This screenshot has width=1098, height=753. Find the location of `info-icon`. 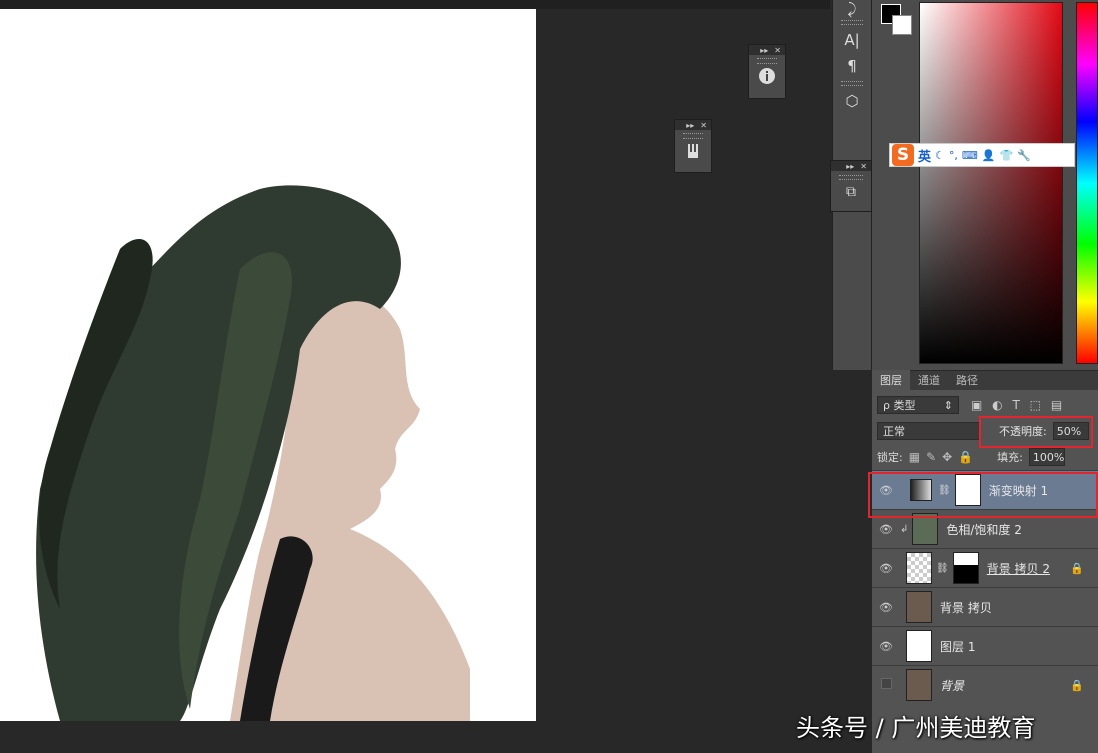

info-icon is located at coordinates (767, 76).